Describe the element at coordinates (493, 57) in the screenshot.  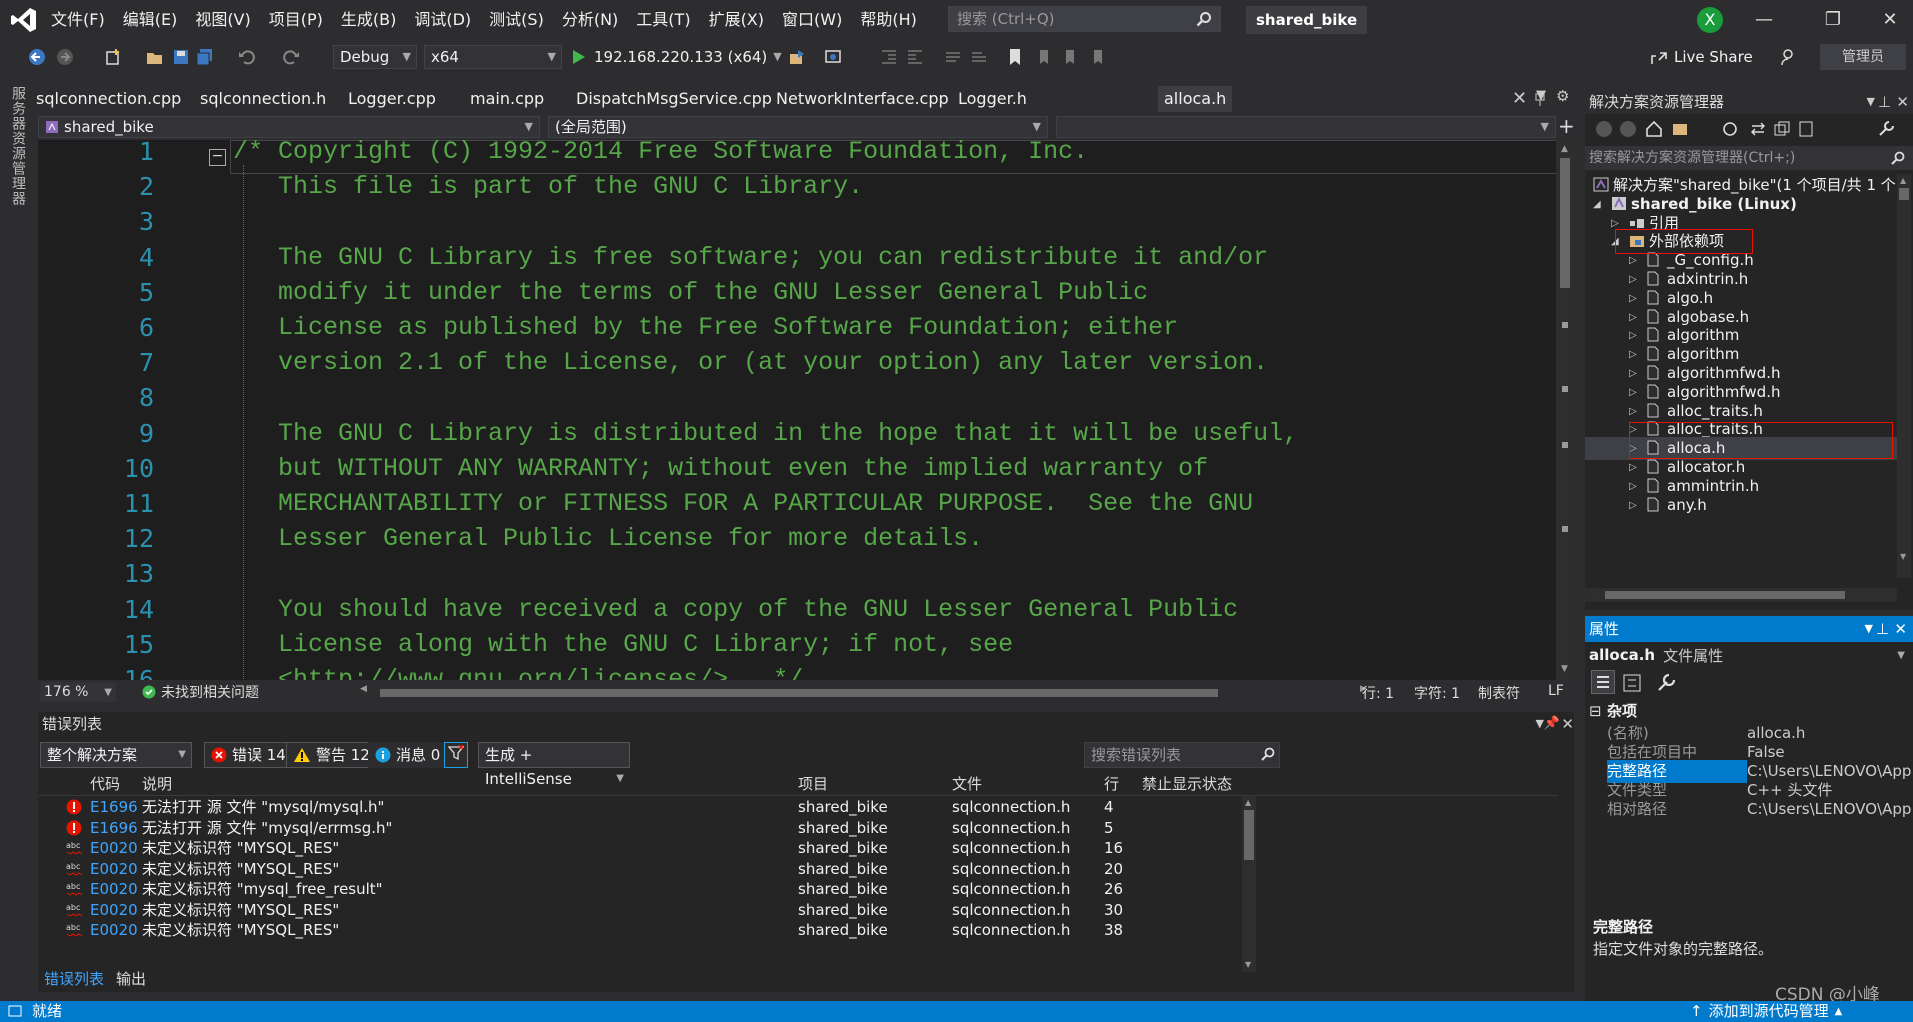
I see `platform-select: x64 ▼` at that location.